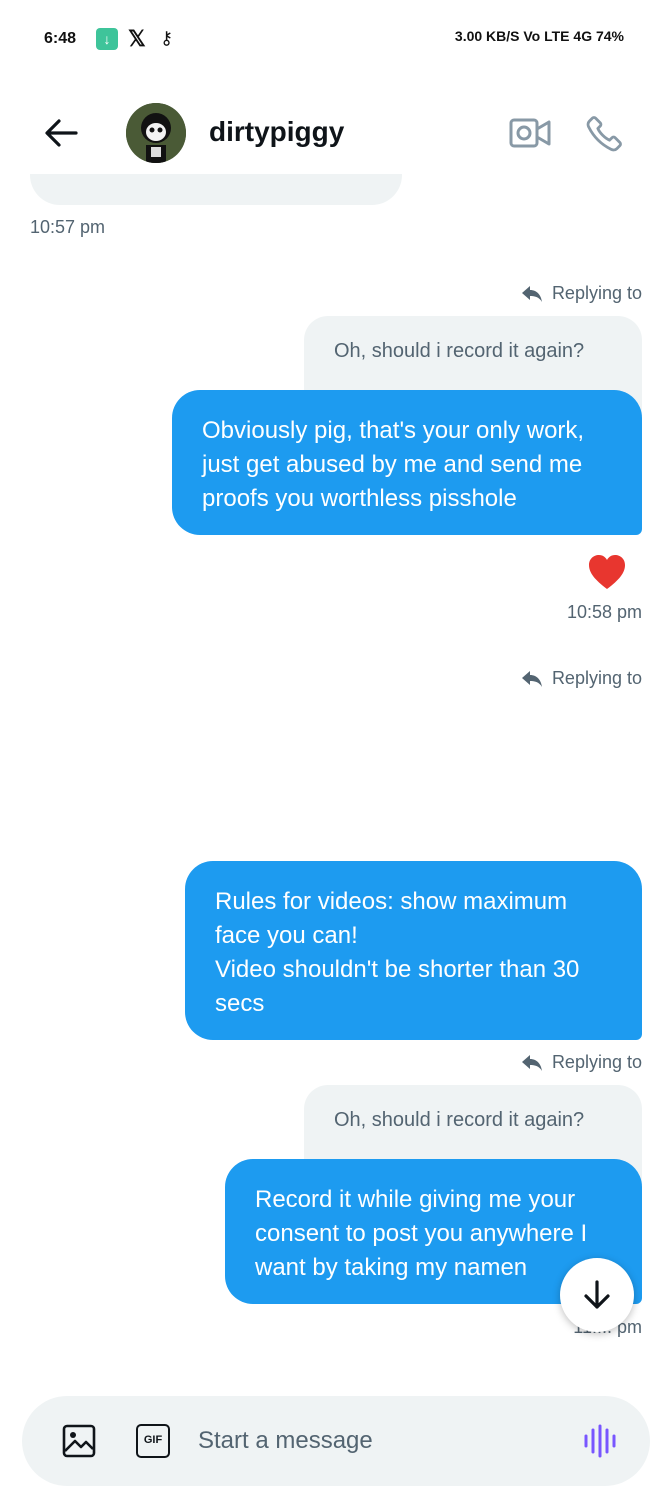  Describe the element at coordinates (539, 36) in the screenshot. I see `status-indicators: 3.00 KB/S Vo LTE 4G 74%` at that location.